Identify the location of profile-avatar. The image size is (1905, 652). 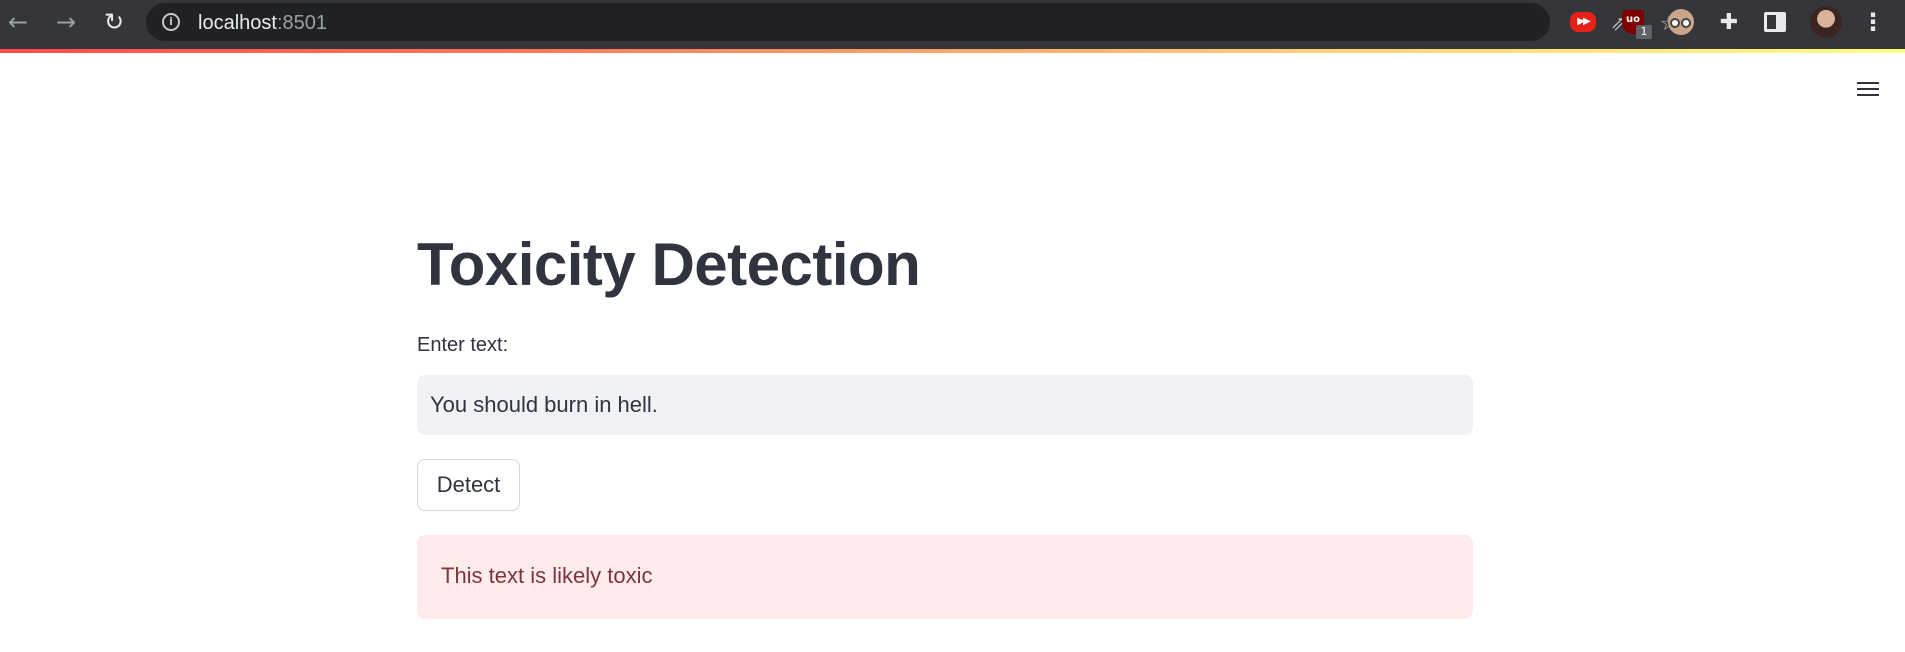
(1826, 22).